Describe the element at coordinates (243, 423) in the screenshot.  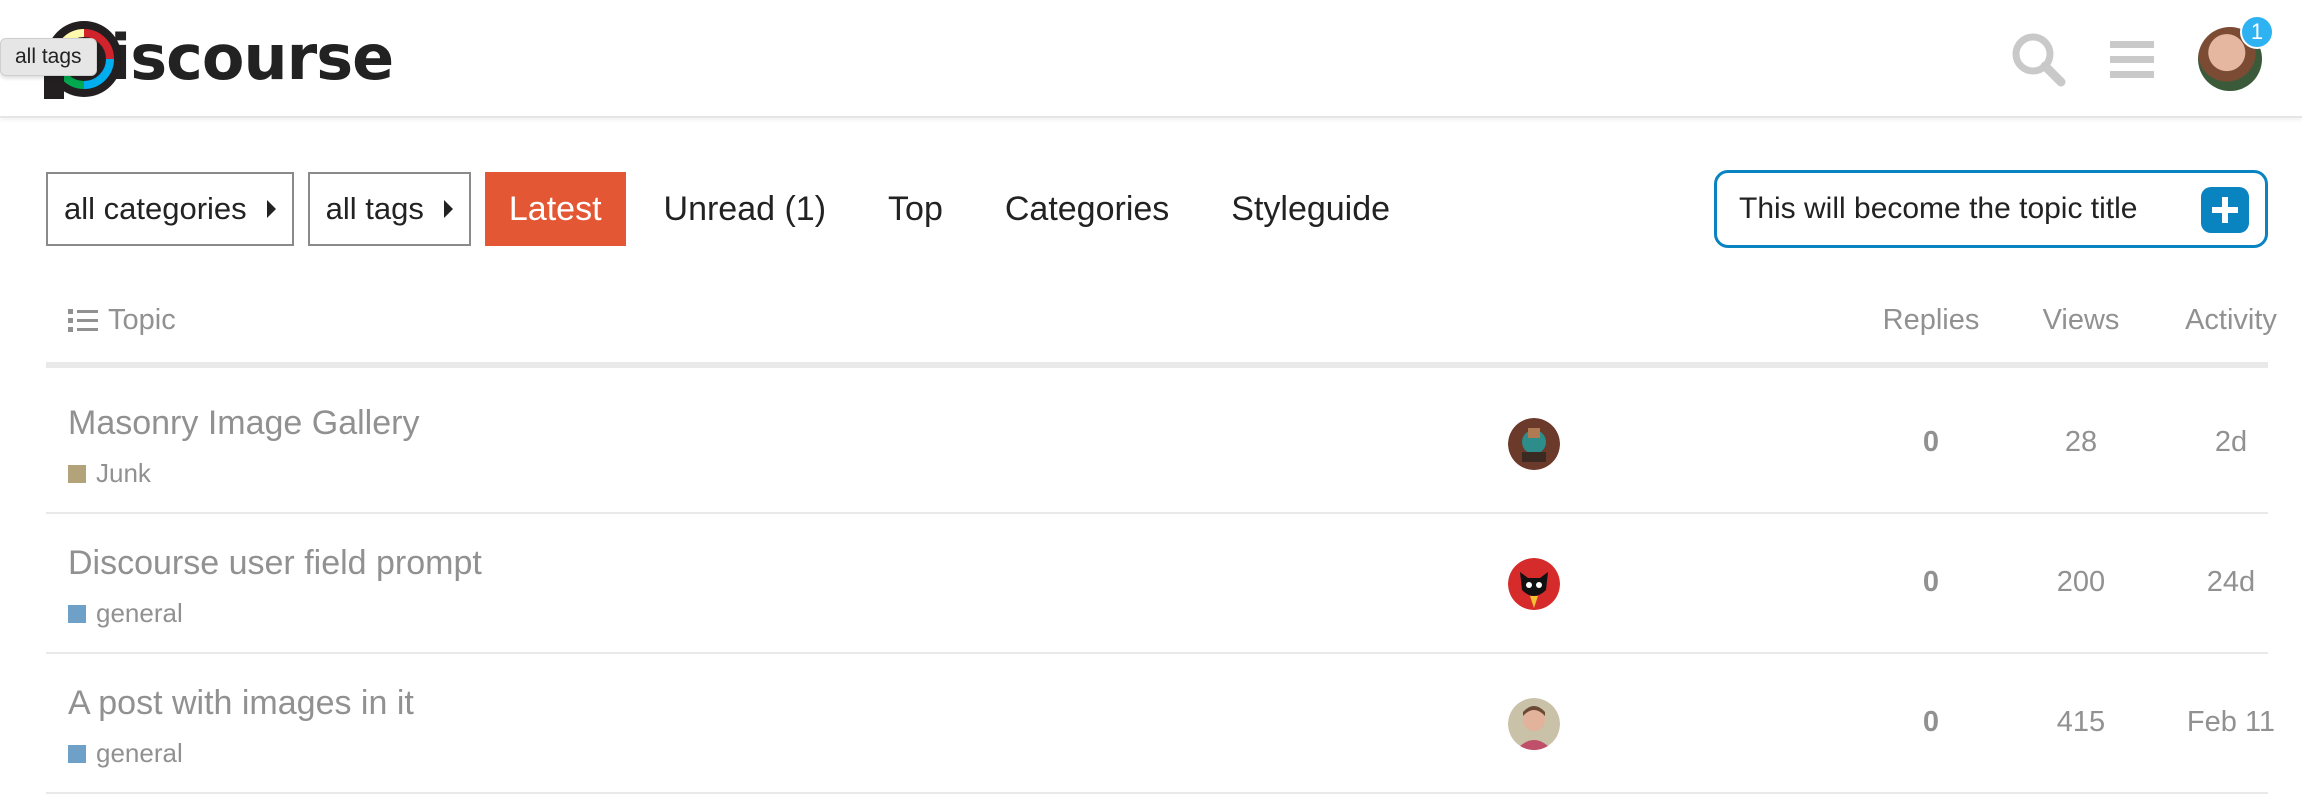
I see `topic-title-link: Masonry Image Gallery` at that location.